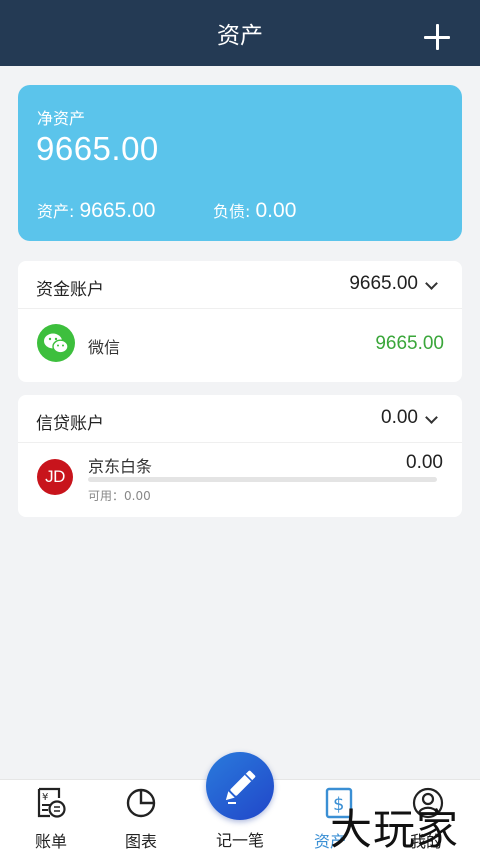  I want to click on net-assets-label: 净资产, so click(61, 118).